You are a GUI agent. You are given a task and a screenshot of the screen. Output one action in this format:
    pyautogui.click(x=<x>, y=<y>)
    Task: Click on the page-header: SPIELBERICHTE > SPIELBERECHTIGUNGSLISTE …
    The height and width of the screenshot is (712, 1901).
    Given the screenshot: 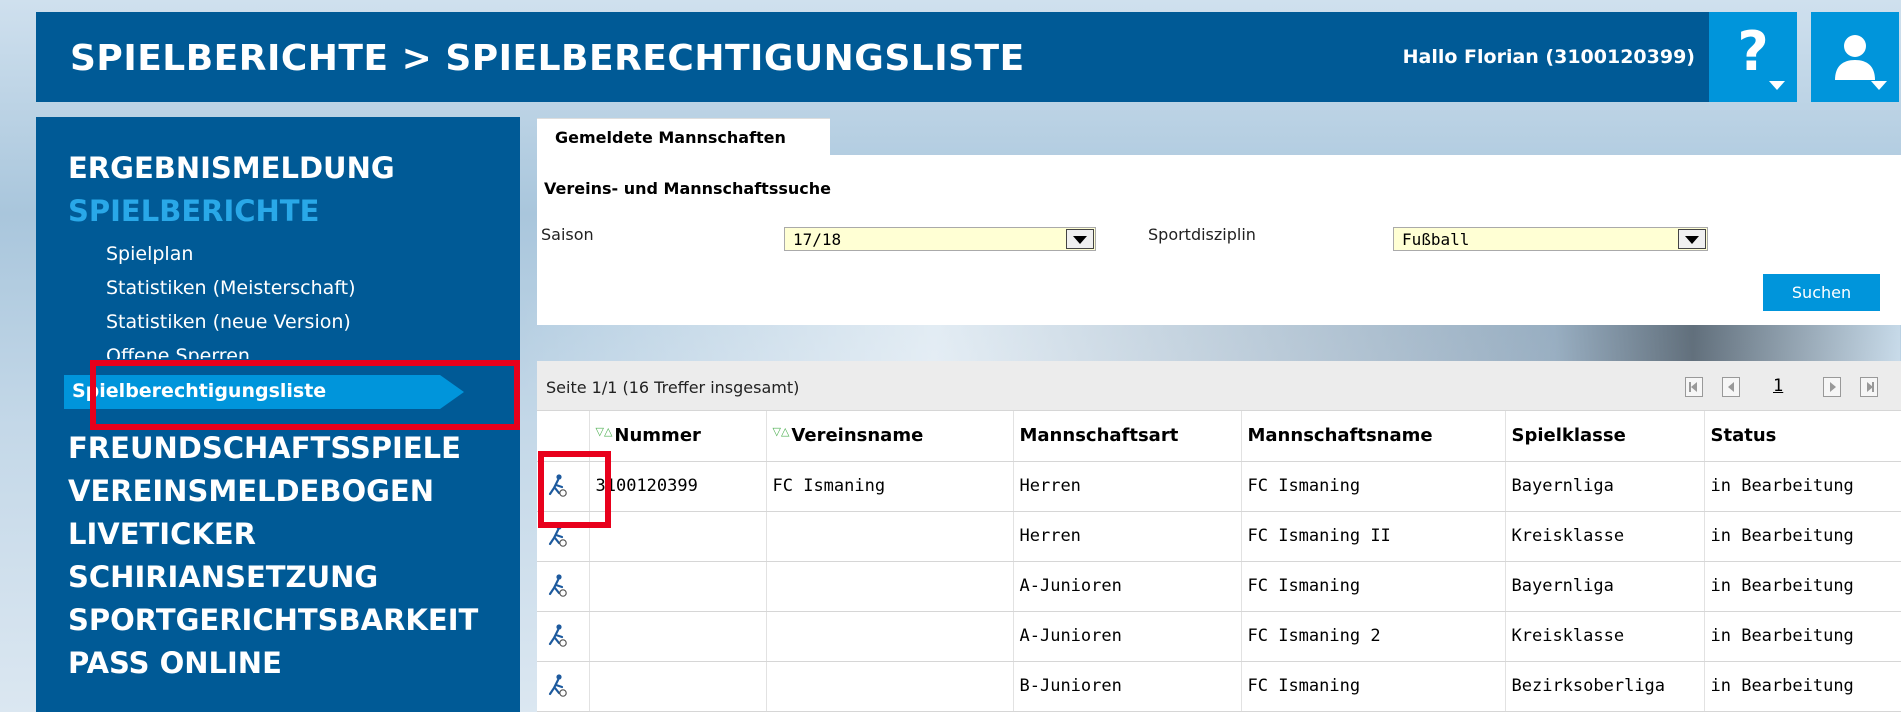 What is the action you would take?
    pyautogui.click(x=875, y=57)
    